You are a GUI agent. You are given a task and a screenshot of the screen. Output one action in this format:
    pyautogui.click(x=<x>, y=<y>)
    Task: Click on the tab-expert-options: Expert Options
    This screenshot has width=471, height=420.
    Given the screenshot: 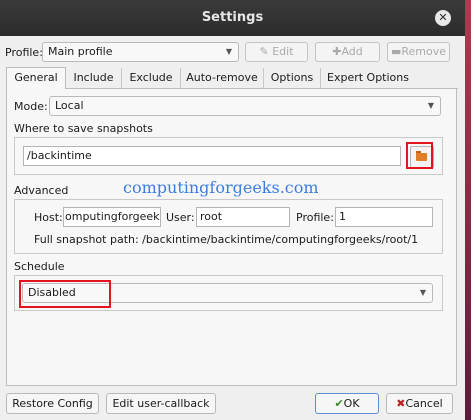 What is the action you would take?
    pyautogui.click(x=368, y=78)
    